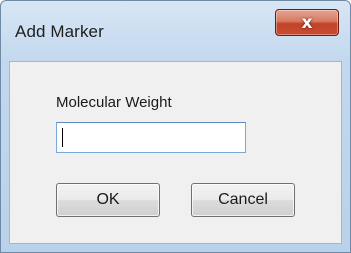  What do you see at coordinates (114, 102) in the screenshot?
I see `molecular-weight-label: Molecular Weight` at bounding box center [114, 102].